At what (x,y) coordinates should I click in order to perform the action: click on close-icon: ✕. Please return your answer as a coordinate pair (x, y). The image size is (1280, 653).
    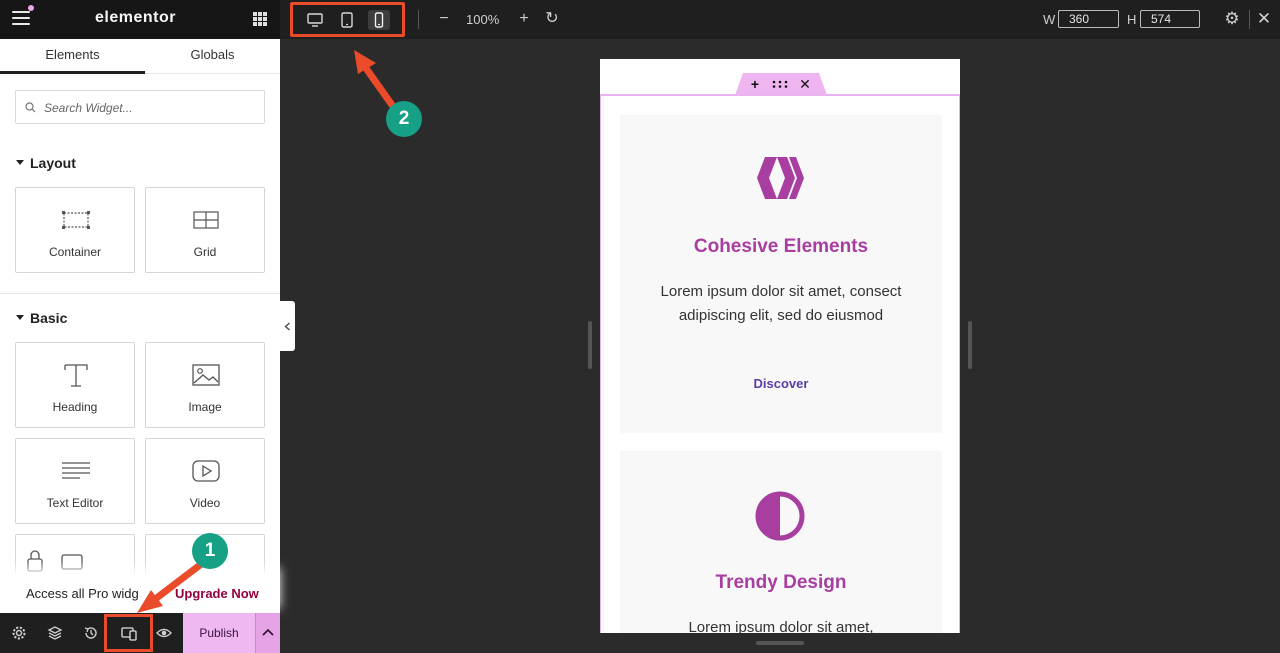
    Looking at the image, I should click on (1264, 19).